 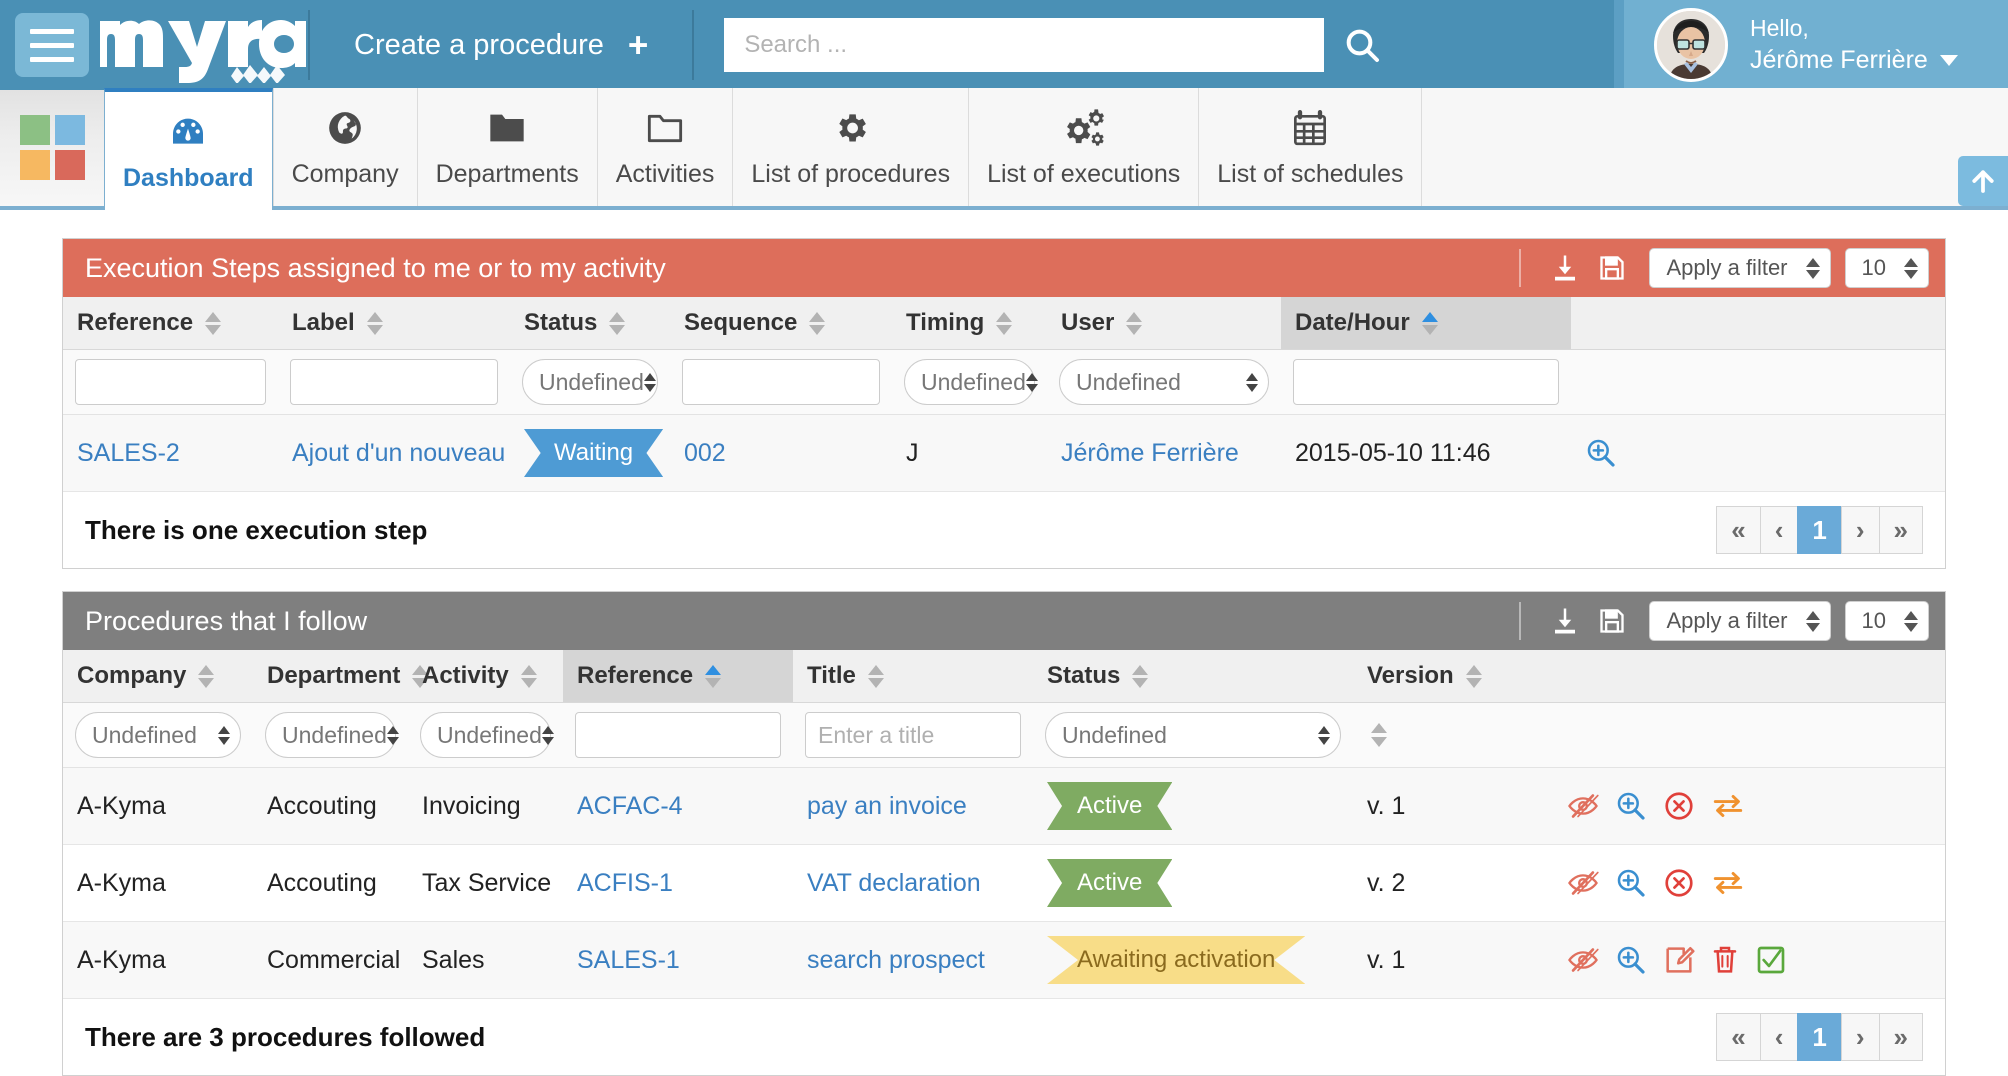 I want to click on reference-link: ACFAC-4, so click(x=630, y=806).